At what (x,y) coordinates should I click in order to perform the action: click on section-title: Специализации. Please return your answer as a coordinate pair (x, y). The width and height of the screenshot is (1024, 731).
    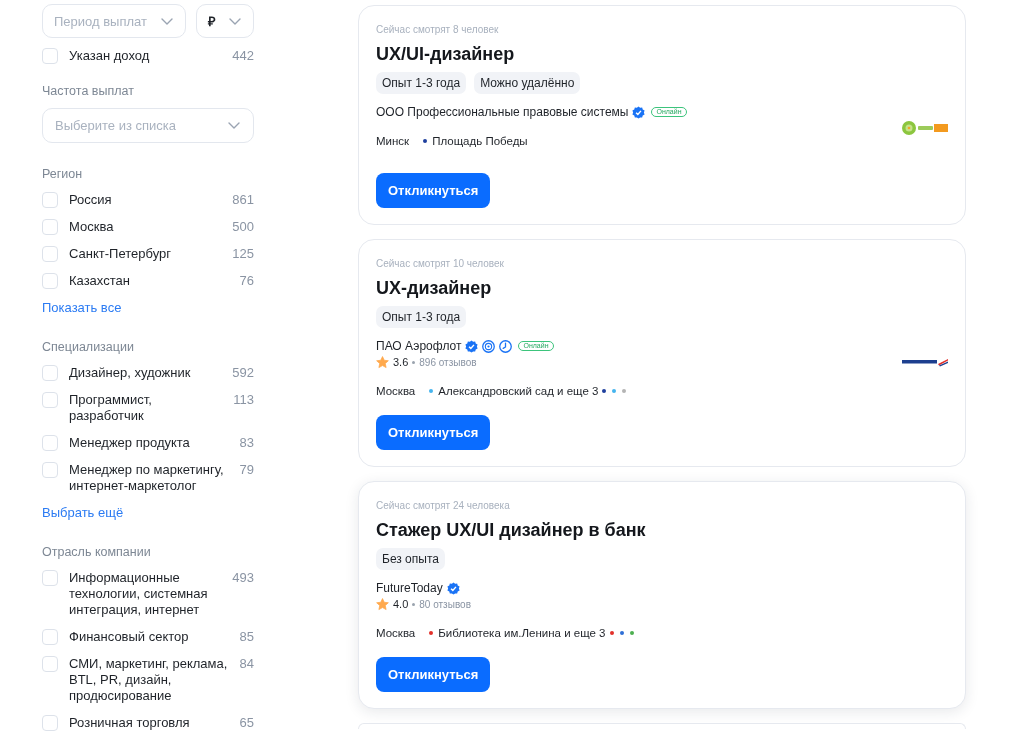
    Looking at the image, I should click on (88, 347).